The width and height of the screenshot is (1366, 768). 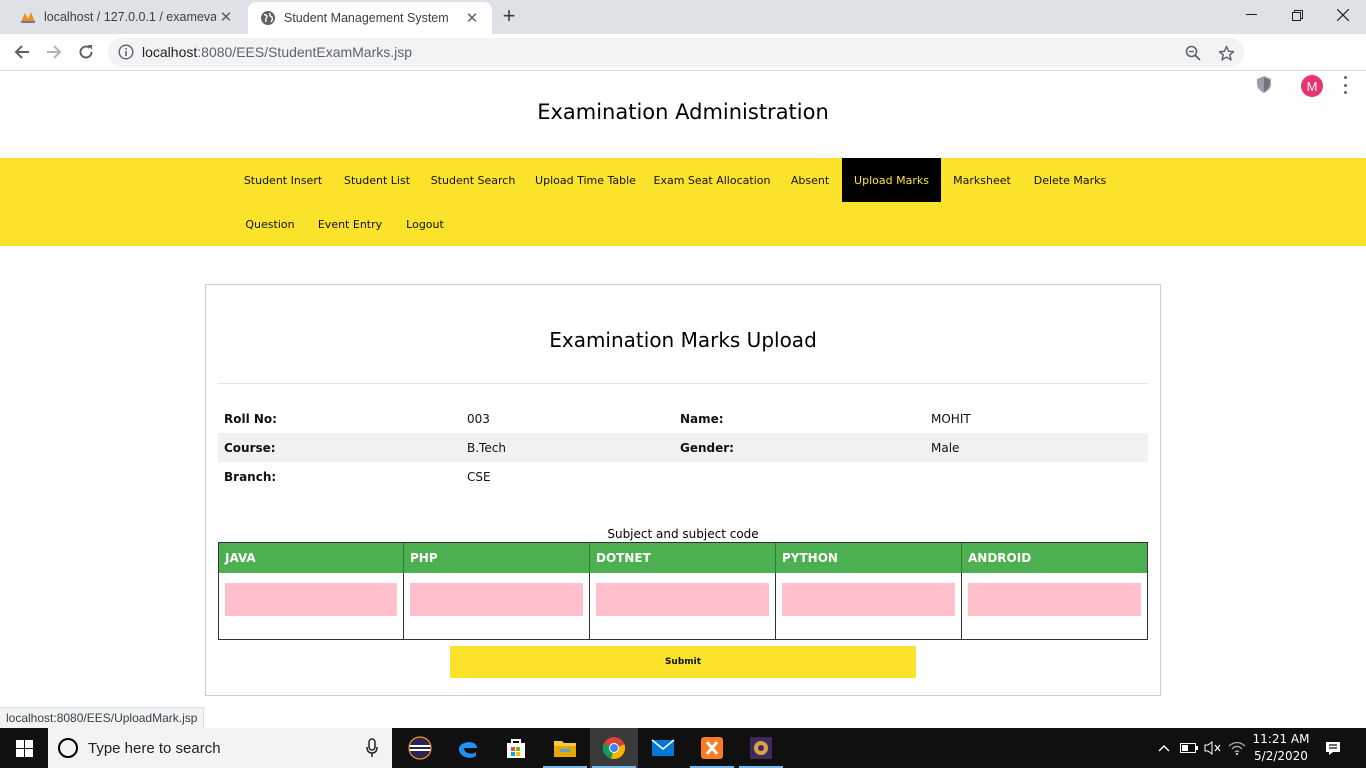 I want to click on table-header-row: JAVA PHP DOTNET PYTHON ANDROID, so click(x=683, y=558).